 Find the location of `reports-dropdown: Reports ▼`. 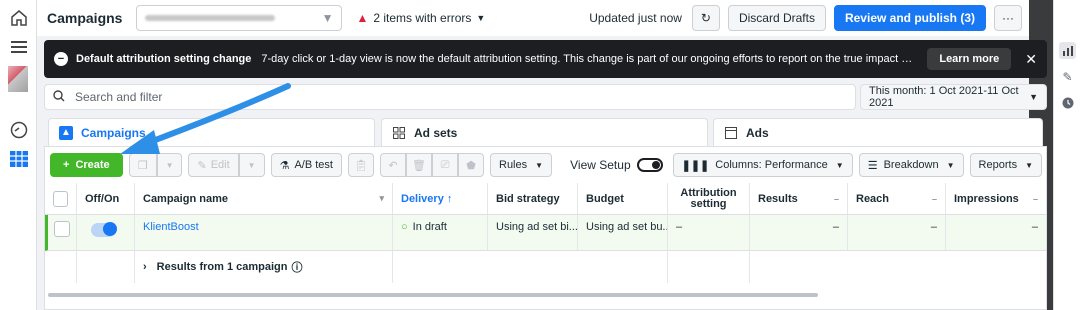

reports-dropdown: Reports ▼ is located at coordinates (1005, 165).